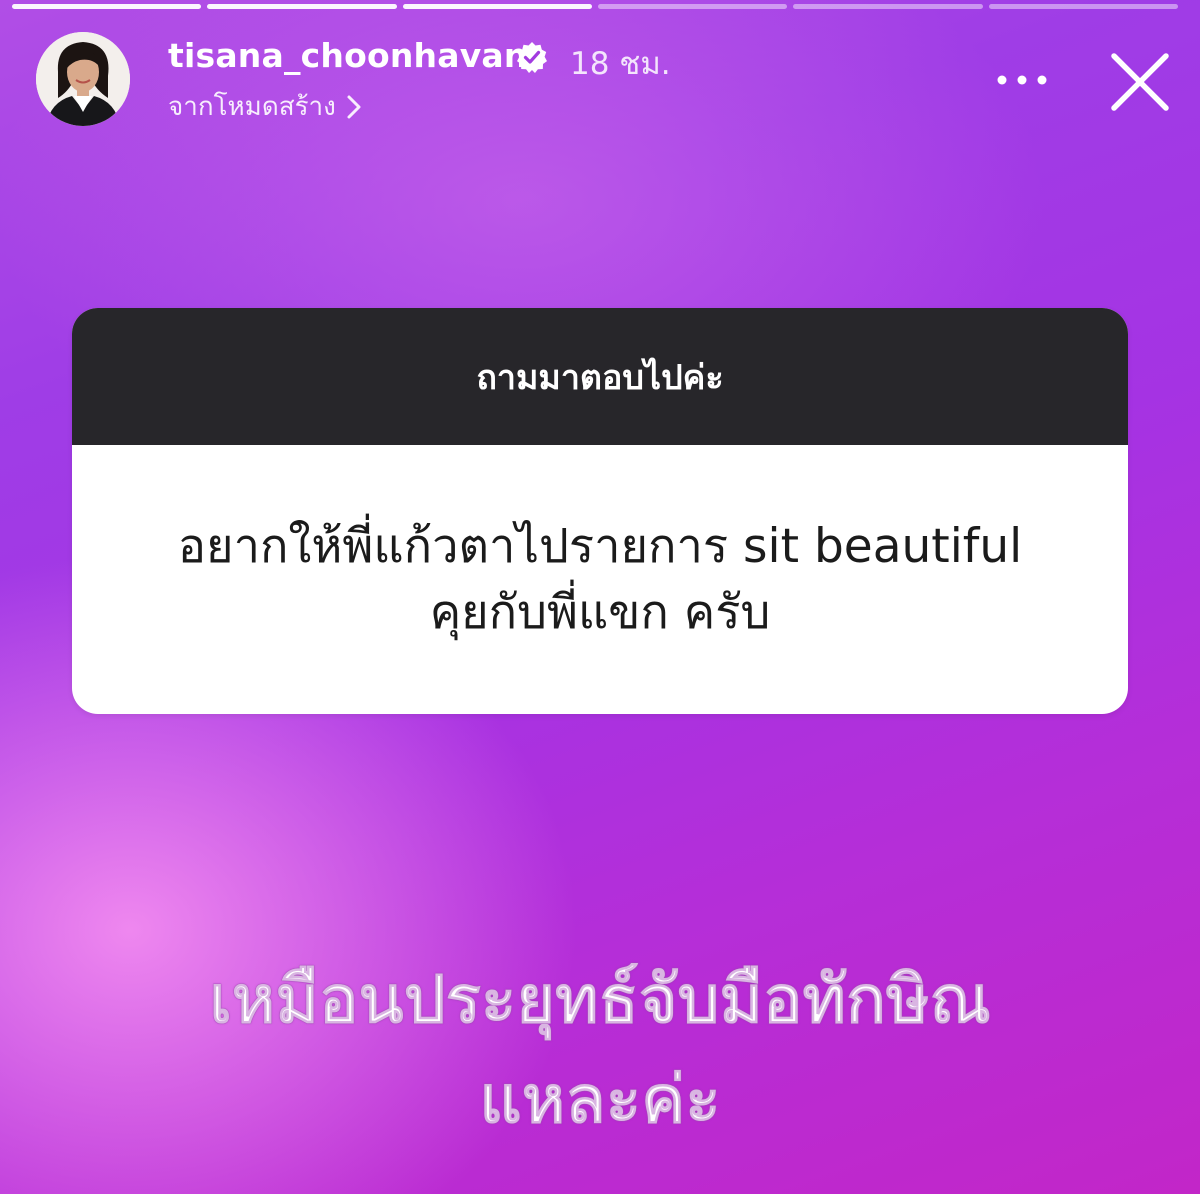 The image size is (1200, 1194). What do you see at coordinates (1140, 82) in the screenshot?
I see `close-icon` at bounding box center [1140, 82].